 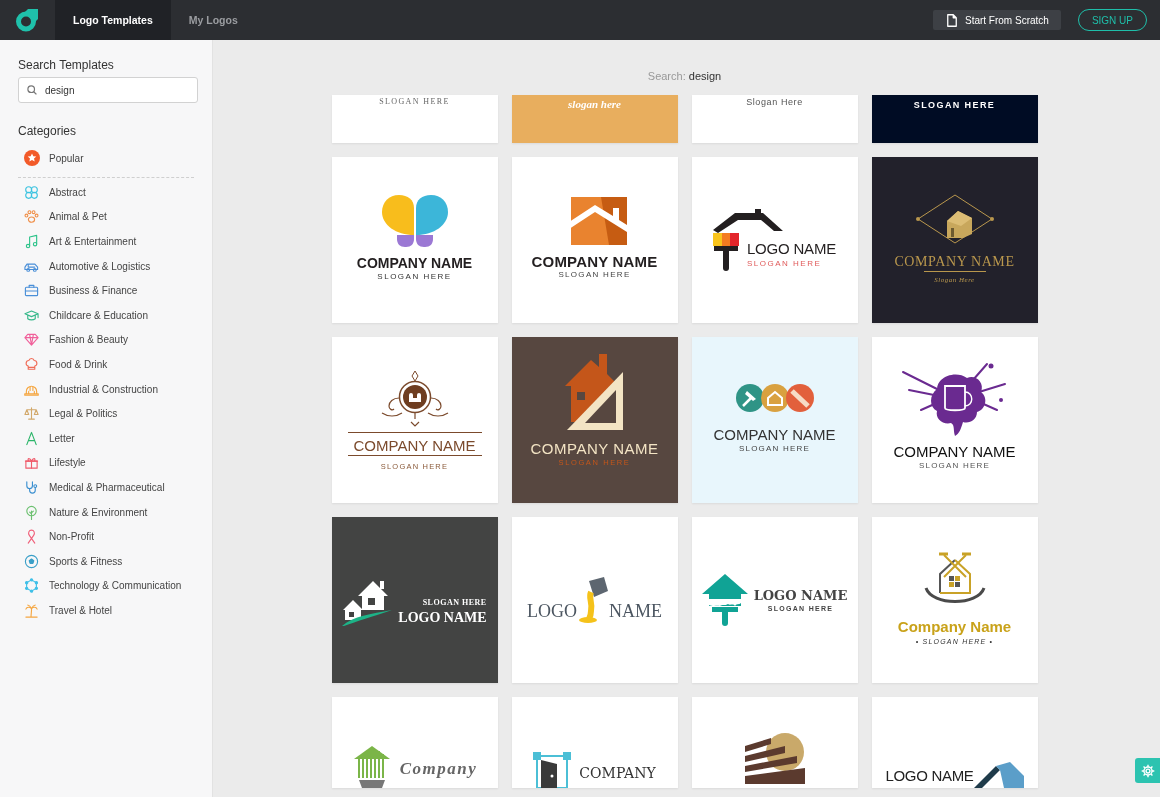 I want to click on logo-template-card: Slogan Here, so click(x=774, y=119).